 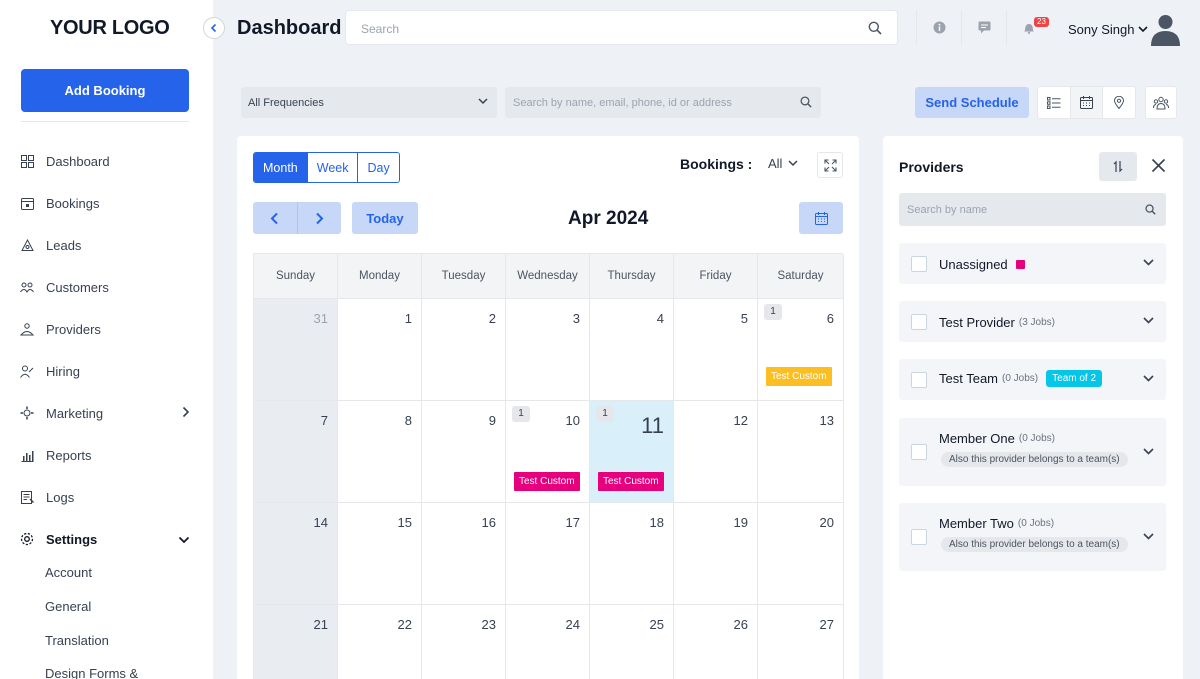 I want to click on provider-card-test-team: Test Team (0 Jobs) Team of 2, so click(x=1032, y=379).